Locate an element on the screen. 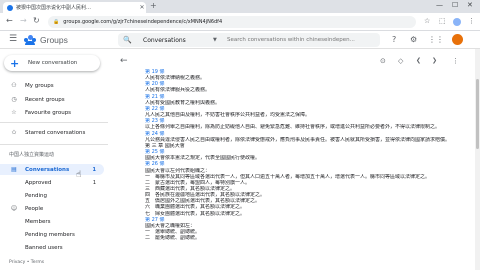 This screenshot has width=480, height=270. browser-tab: 被狠中国次国示说化中副人民利… ✕ is located at coordinates (74, 7).